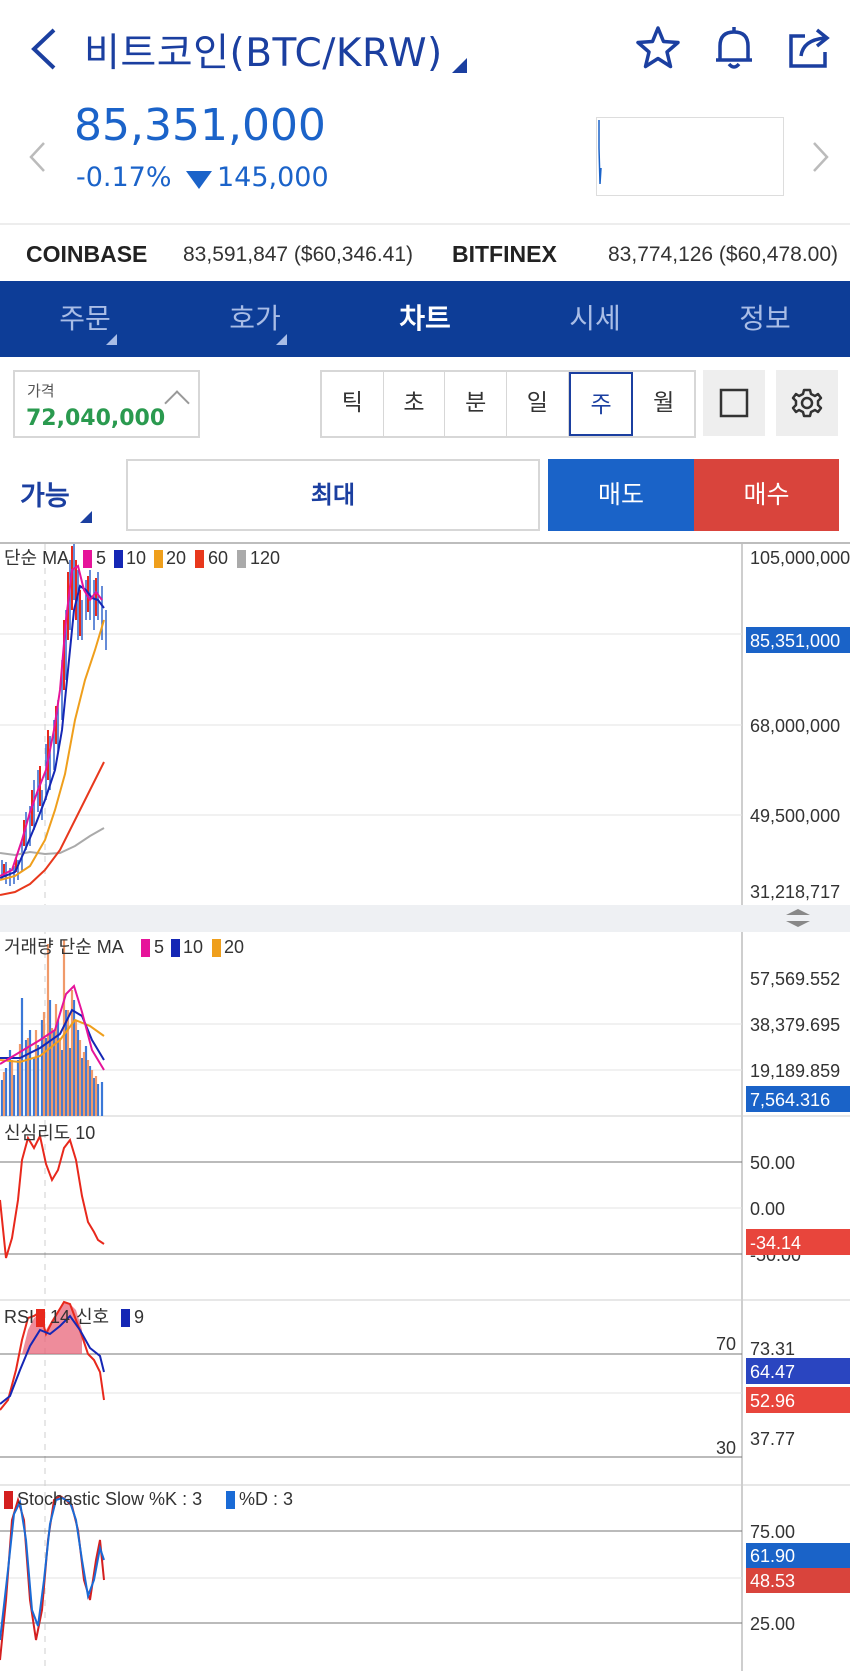 The height and width of the screenshot is (1671, 850). What do you see at coordinates (41, 391) in the screenshot?
I see `price-label: 가격` at bounding box center [41, 391].